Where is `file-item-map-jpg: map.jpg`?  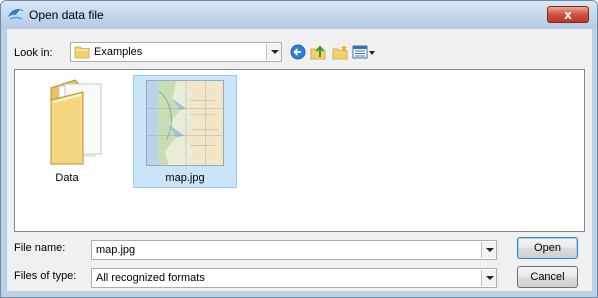 file-item-map-jpg: map.jpg is located at coordinates (185, 131).